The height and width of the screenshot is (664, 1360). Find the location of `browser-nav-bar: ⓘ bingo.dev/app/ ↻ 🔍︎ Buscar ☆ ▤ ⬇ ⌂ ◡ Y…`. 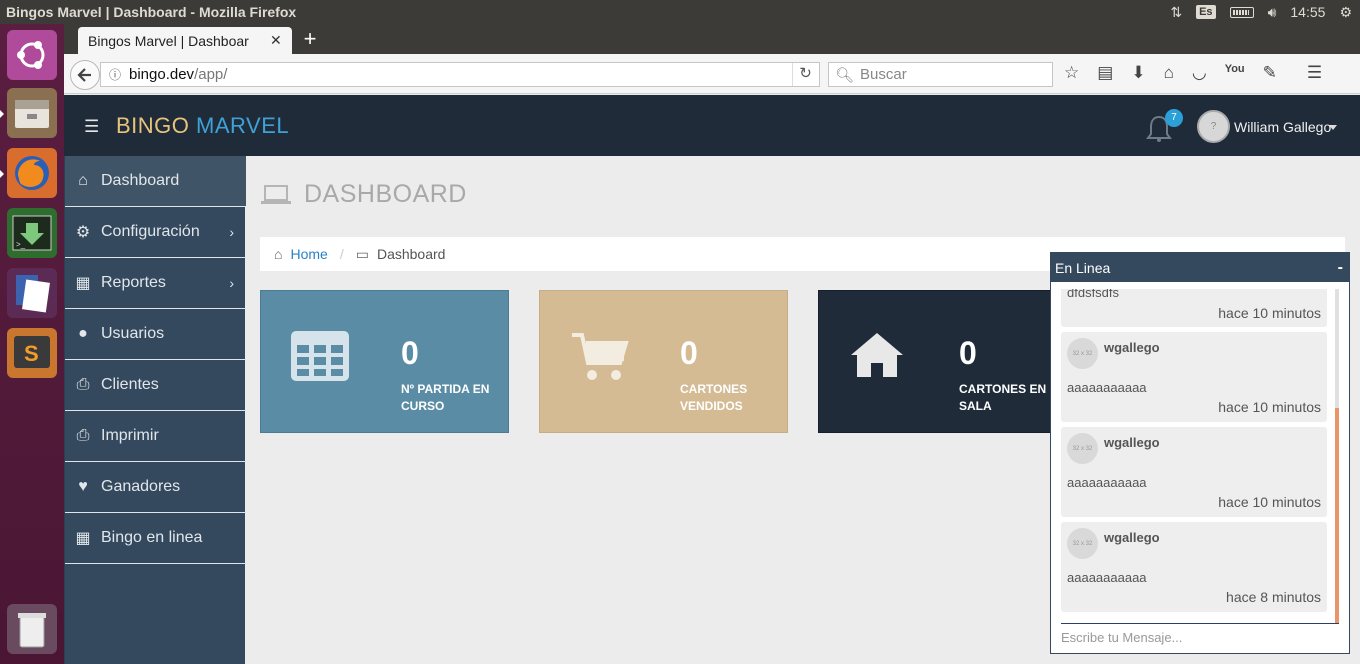

browser-nav-bar: ⓘ bingo.dev/app/ ↻ 🔍︎ Buscar ☆ ▤ ⬇ ⌂ ◡ Y… is located at coordinates (712, 74).